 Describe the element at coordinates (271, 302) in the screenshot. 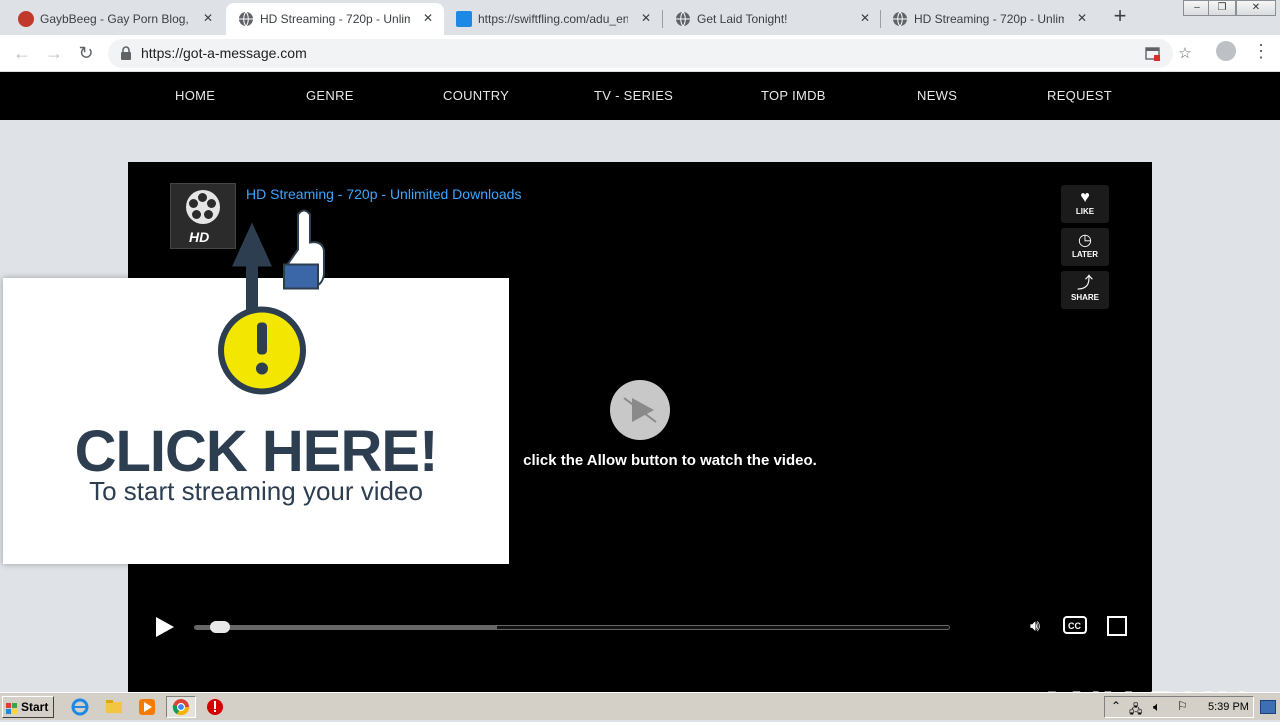

I see `alert-arrow-hand-icon` at that location.